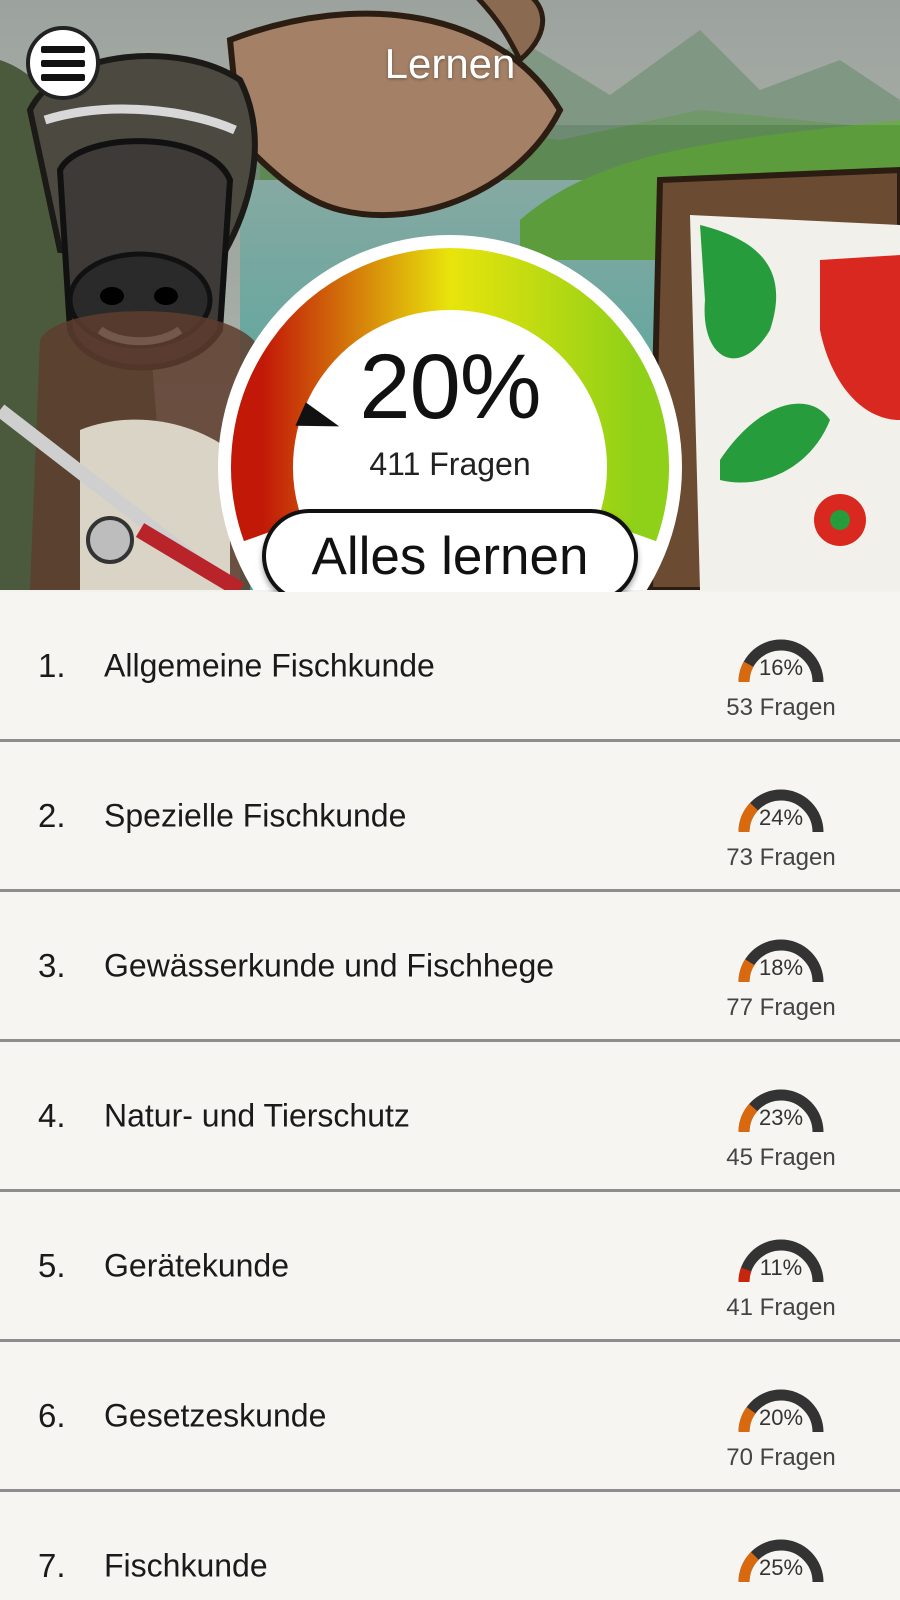 Image resolution: width=900 pixels, height=1600 pixels. I want to click on topic-item-4: 4. Natur- und Tierschutz 23% 45 Fragen, so click(450, 1117).